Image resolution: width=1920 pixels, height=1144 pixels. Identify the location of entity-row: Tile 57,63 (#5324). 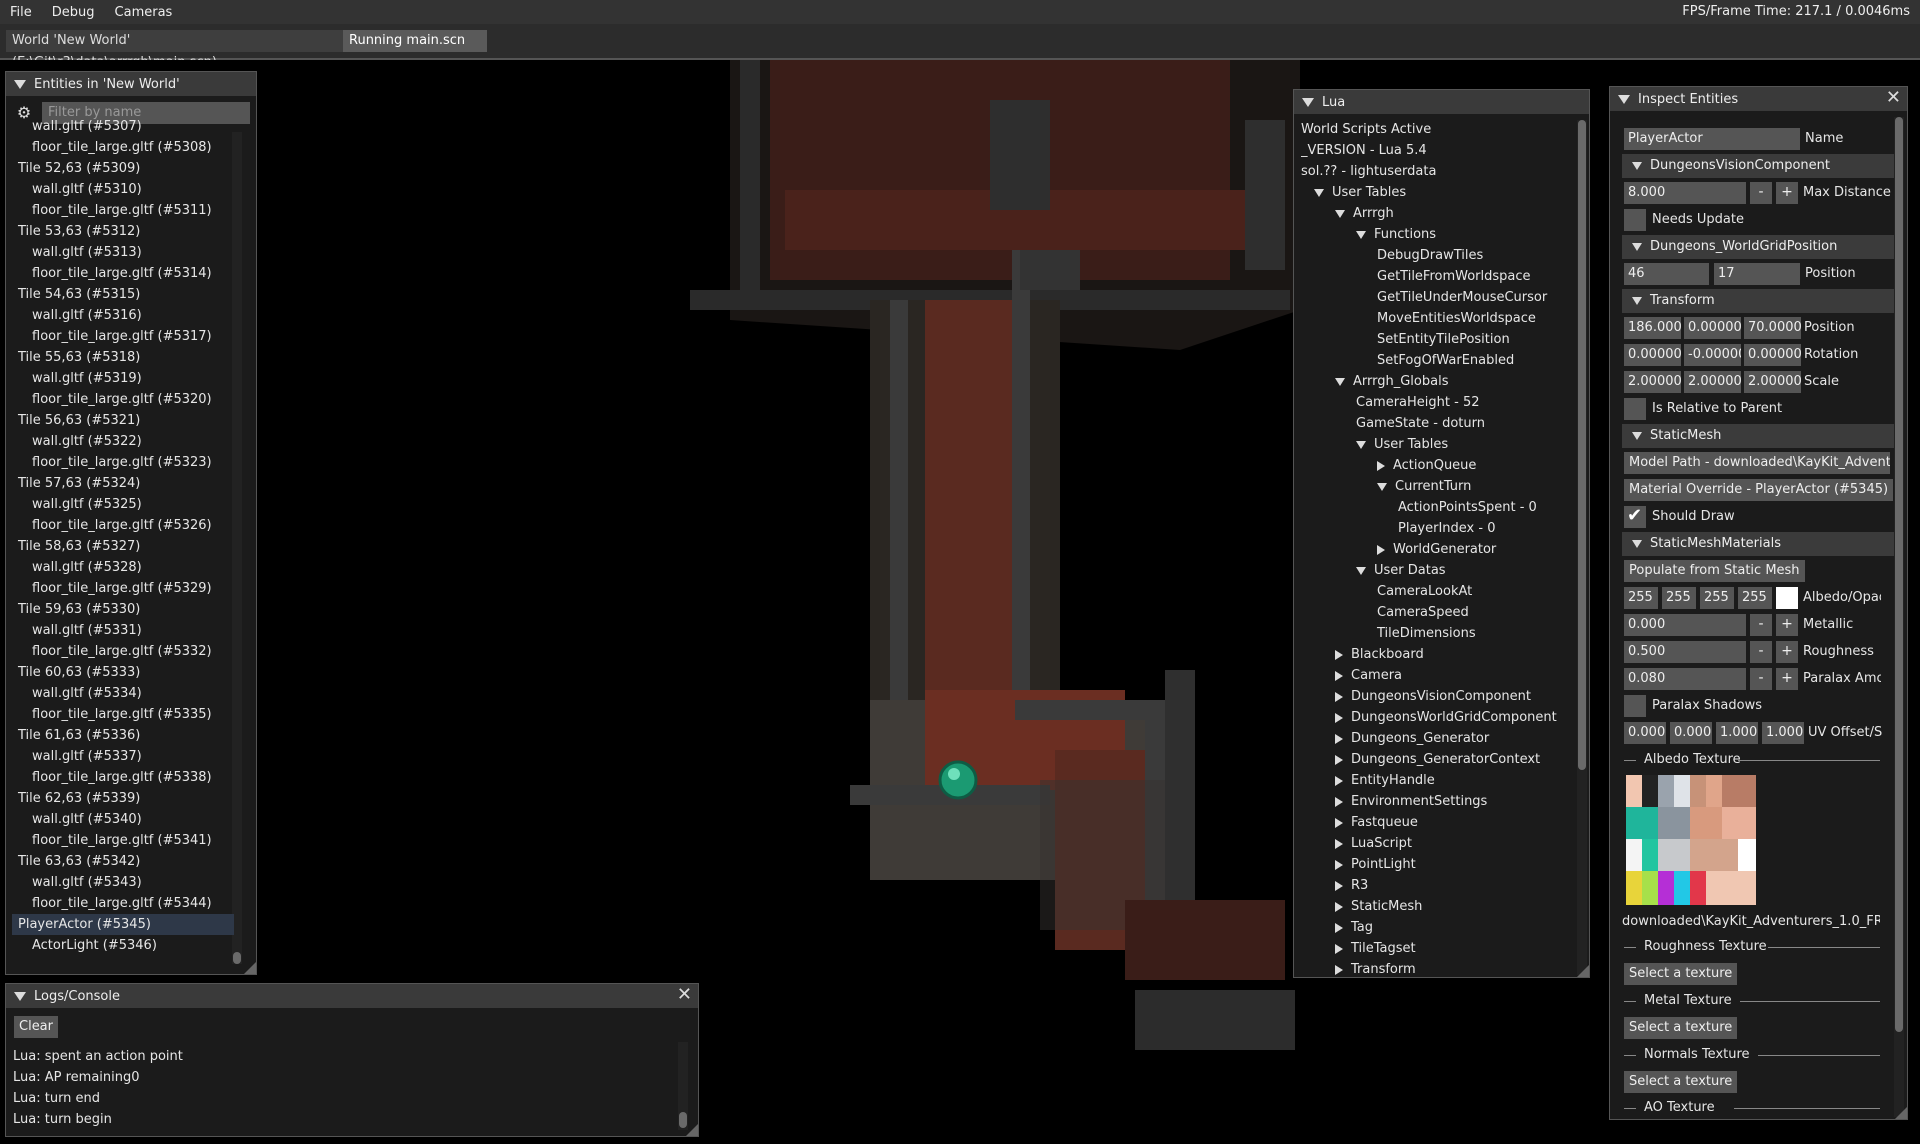
(123, 483).